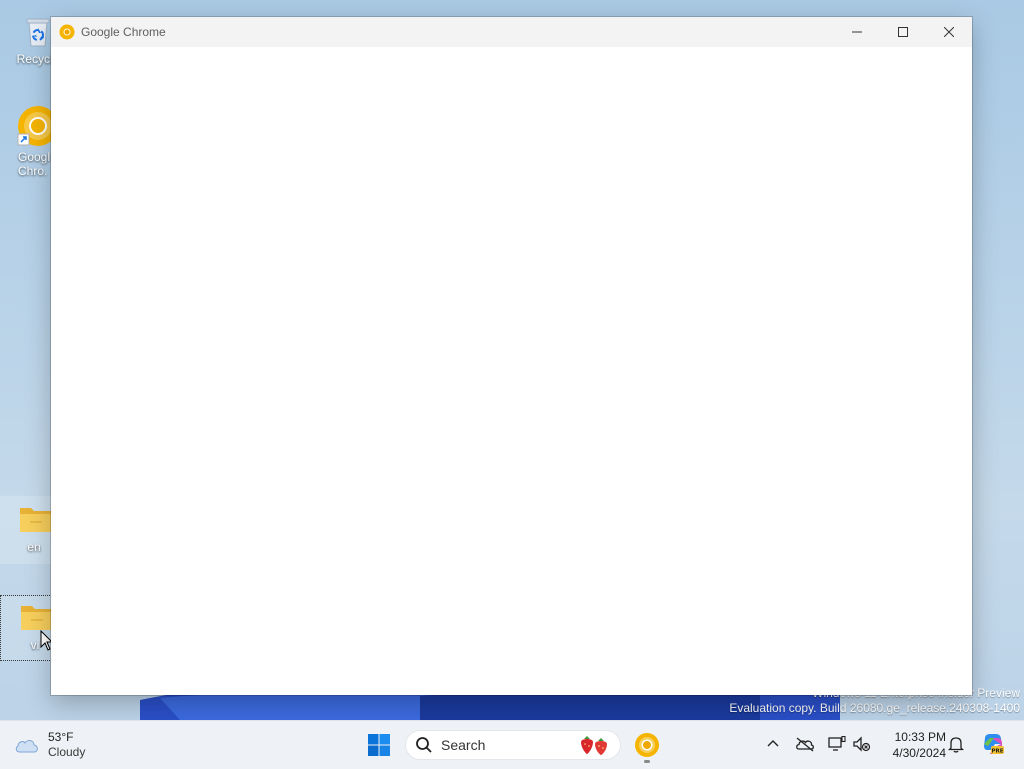 The width and height of the screenshot is (1024, 769). I want to click on weather-widget: 53°F Cloudy, so click(49, 745).